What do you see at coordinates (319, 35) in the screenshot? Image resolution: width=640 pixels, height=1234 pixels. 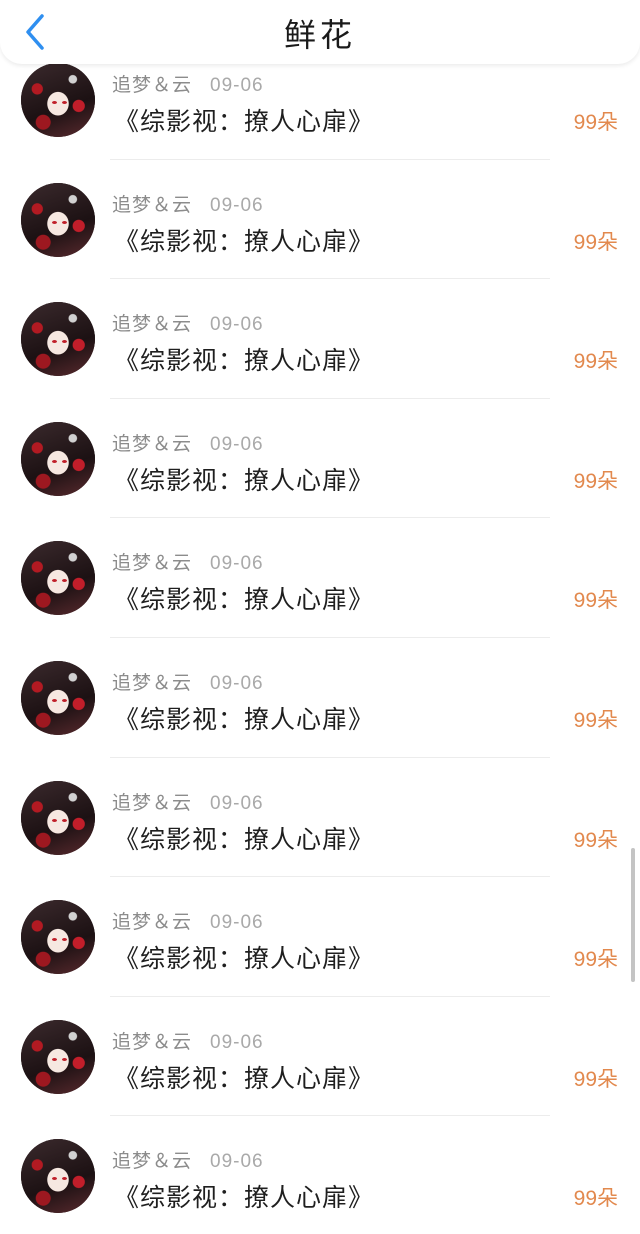 I see `page-title: 鲜花` at bounding box center [319, 35].